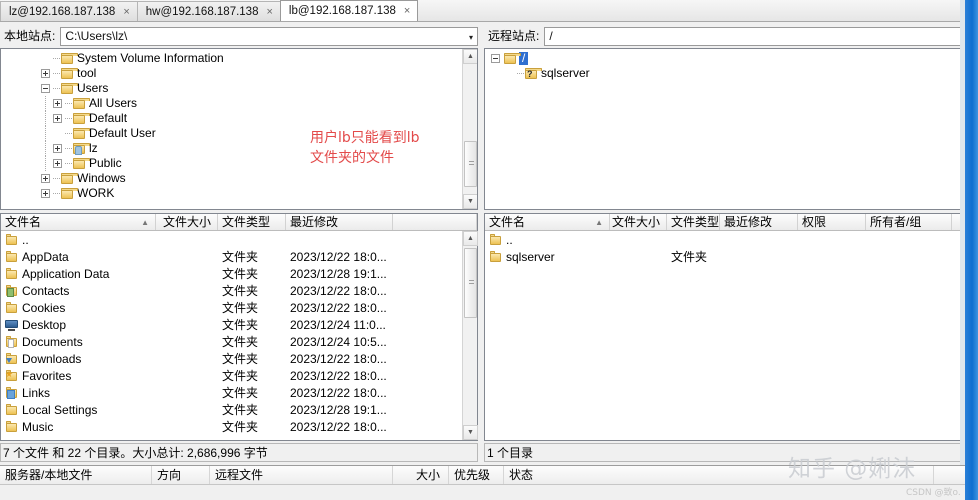  What do you see at coordinates (933, 493) in the screenshot?
I see `csdn-watermark: CSDN @致o.` at bounding box center [933, 493].